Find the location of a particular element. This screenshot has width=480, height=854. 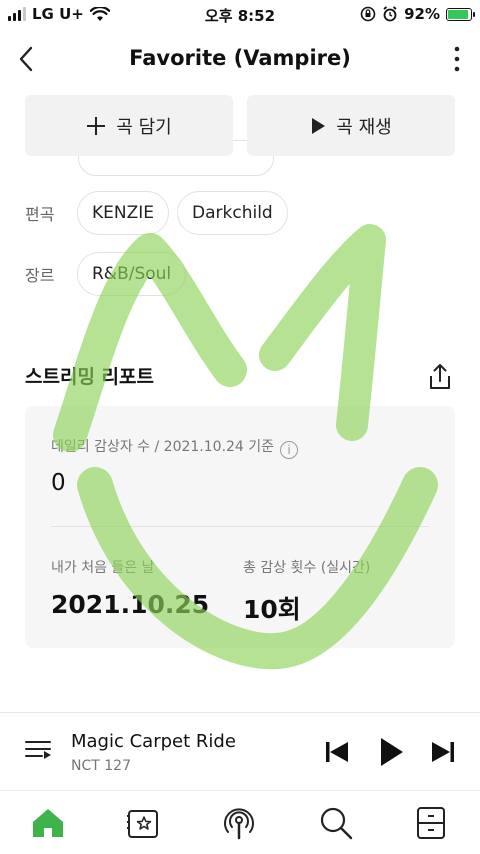

total-plays-label: 총 감상 횟수 (실시간) is located at coordinates (307, 568).